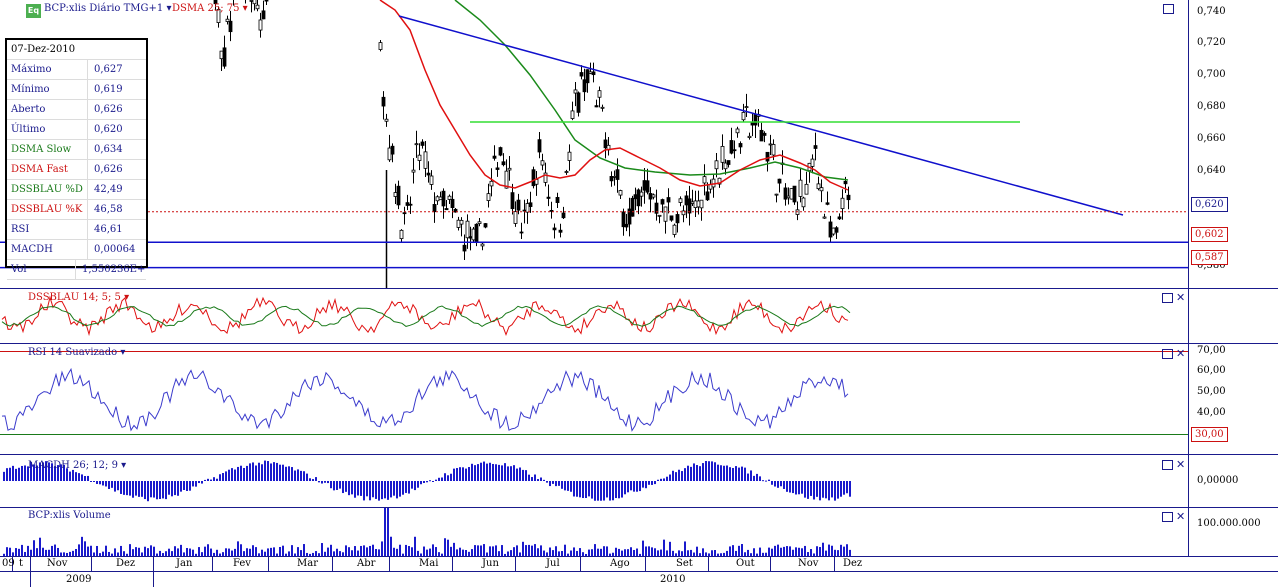 The height and width of the screenshot is (587, 1278). I want to click on macdh-close-icon: ✕, so click(1180, 464).